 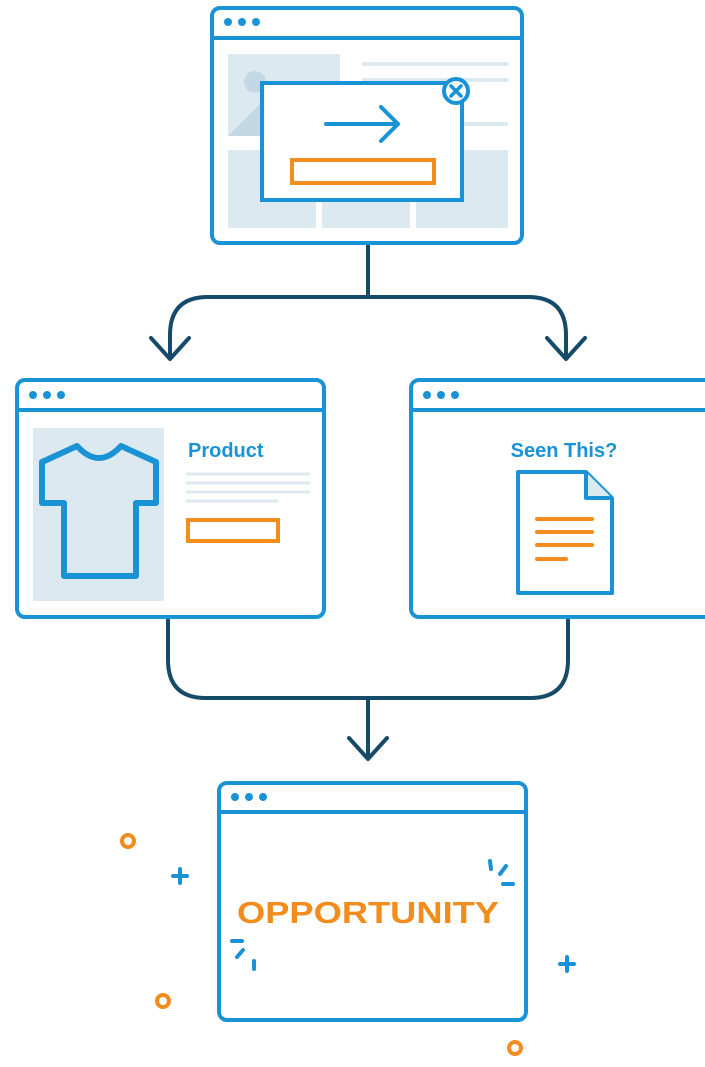 What do you see at coordinates (367, 125) in the screenshot?
I see `popup-browser-window` at bounding box center [367, 125].